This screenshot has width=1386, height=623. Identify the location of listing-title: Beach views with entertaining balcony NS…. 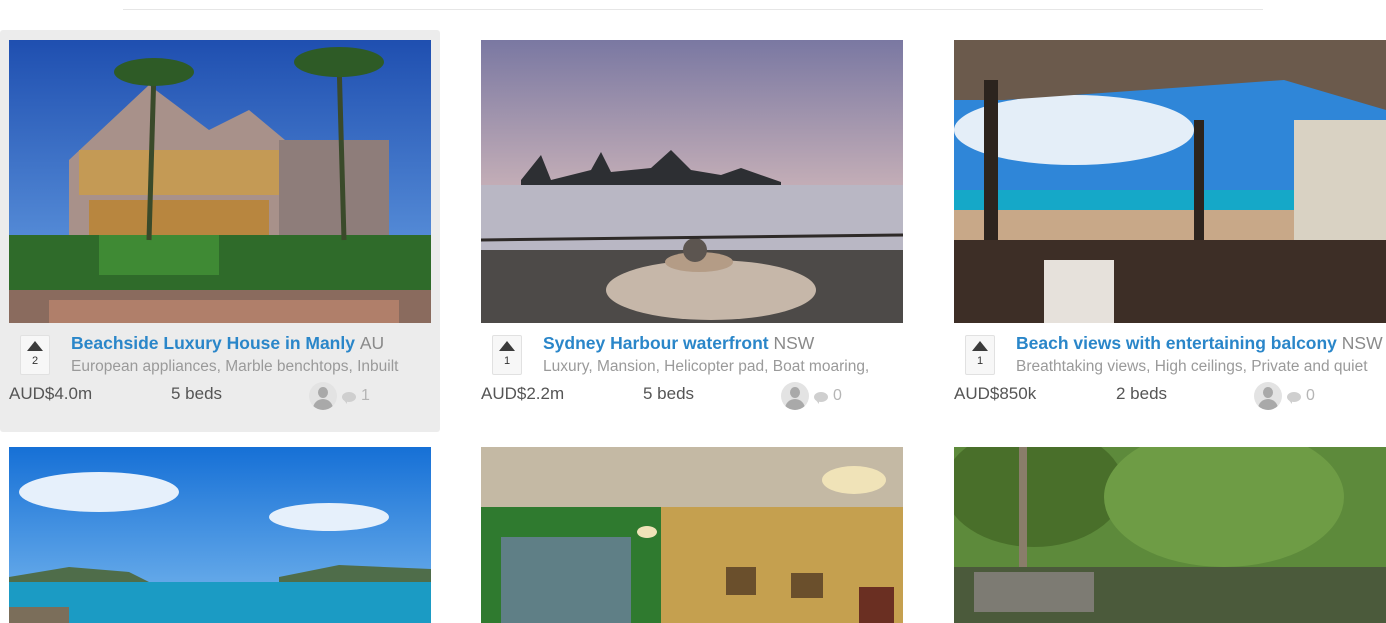
(1201, 343).